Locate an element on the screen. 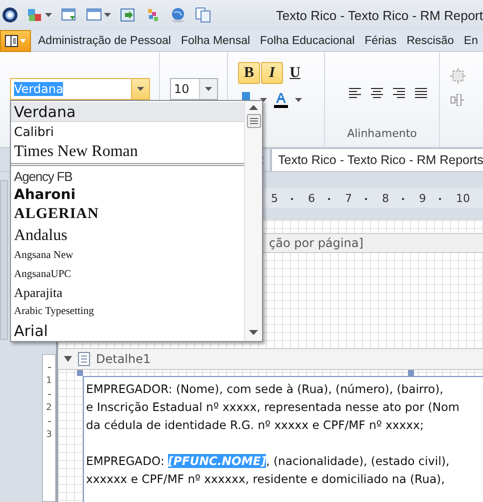 The image size is (483, 502). panel-icon is located at coordinates (15, 40).